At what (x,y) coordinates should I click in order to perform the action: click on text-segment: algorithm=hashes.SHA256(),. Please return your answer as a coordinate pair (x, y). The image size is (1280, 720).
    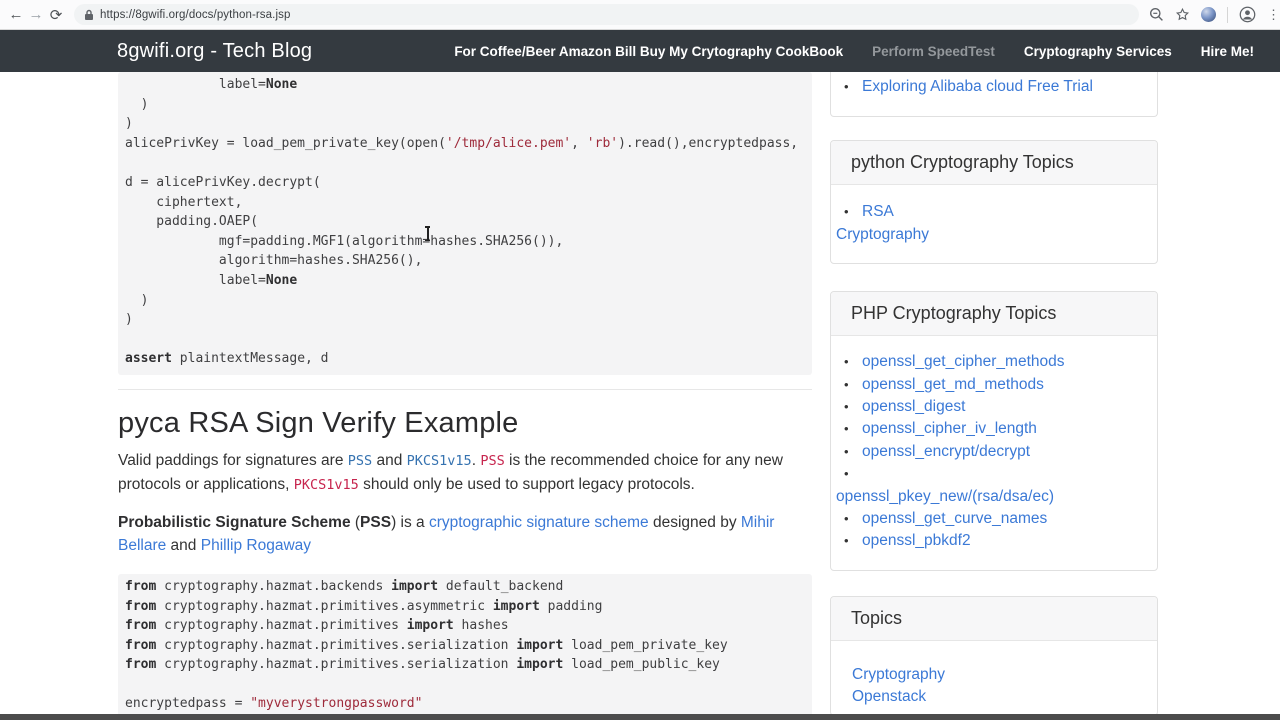
    Looking at the image, I should click on (274, 261).